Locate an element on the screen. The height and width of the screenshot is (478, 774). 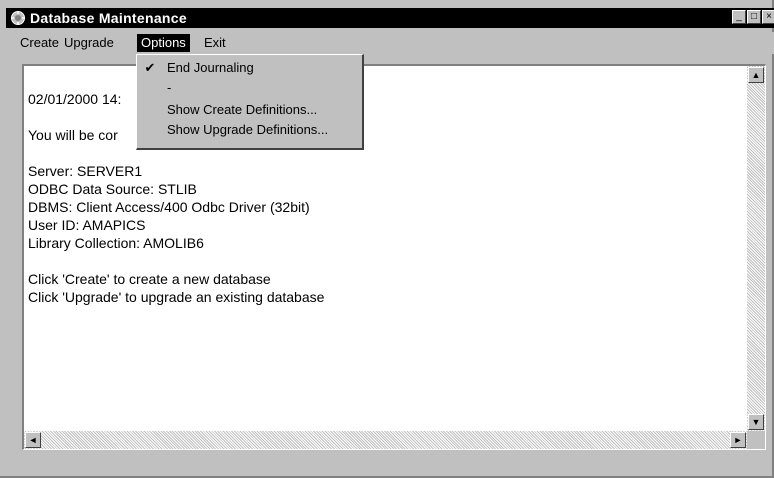
log-line: ODBC Data Source: STLIB is located at coordinates (112, 189).